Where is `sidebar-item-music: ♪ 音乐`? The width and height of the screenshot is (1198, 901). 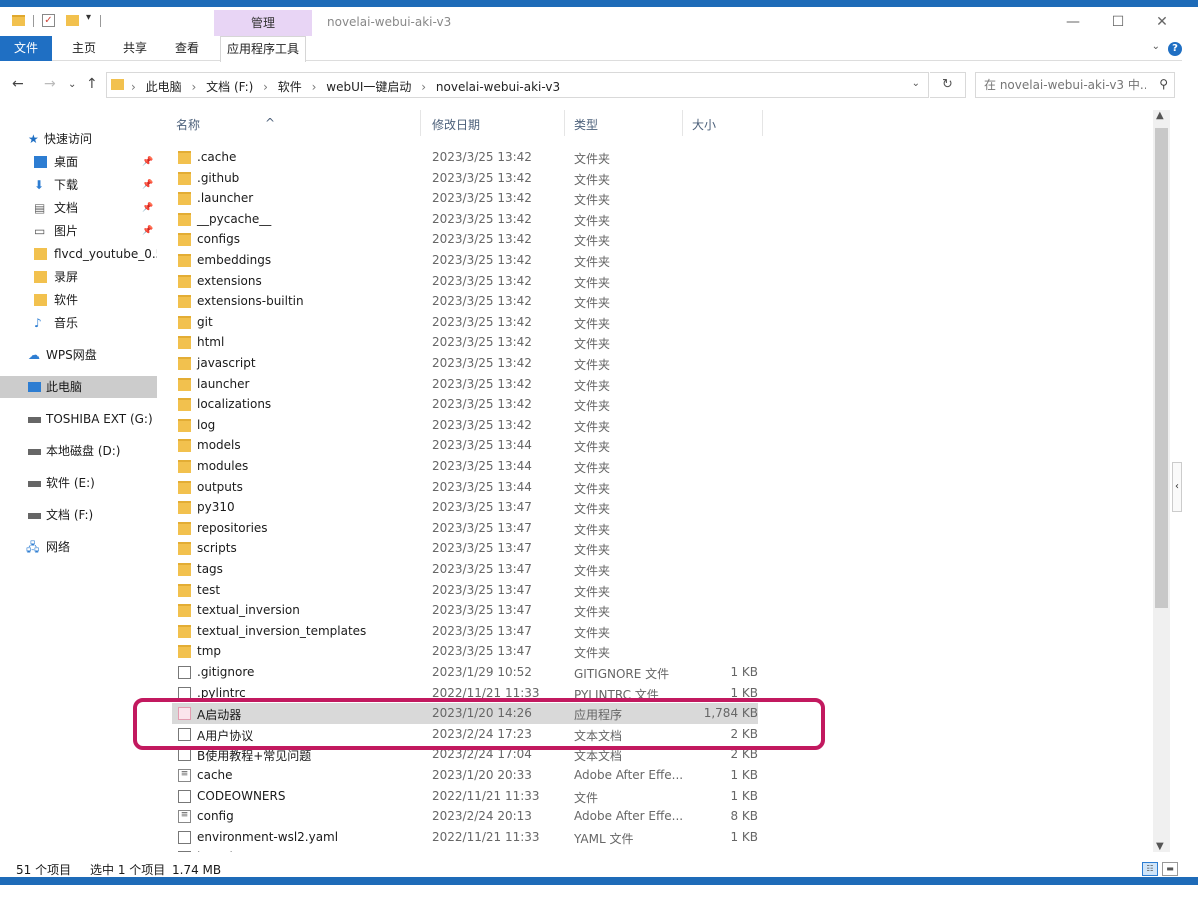 sidebar-item-music: ♪ 音乐 is located at coordinates (78, 323).